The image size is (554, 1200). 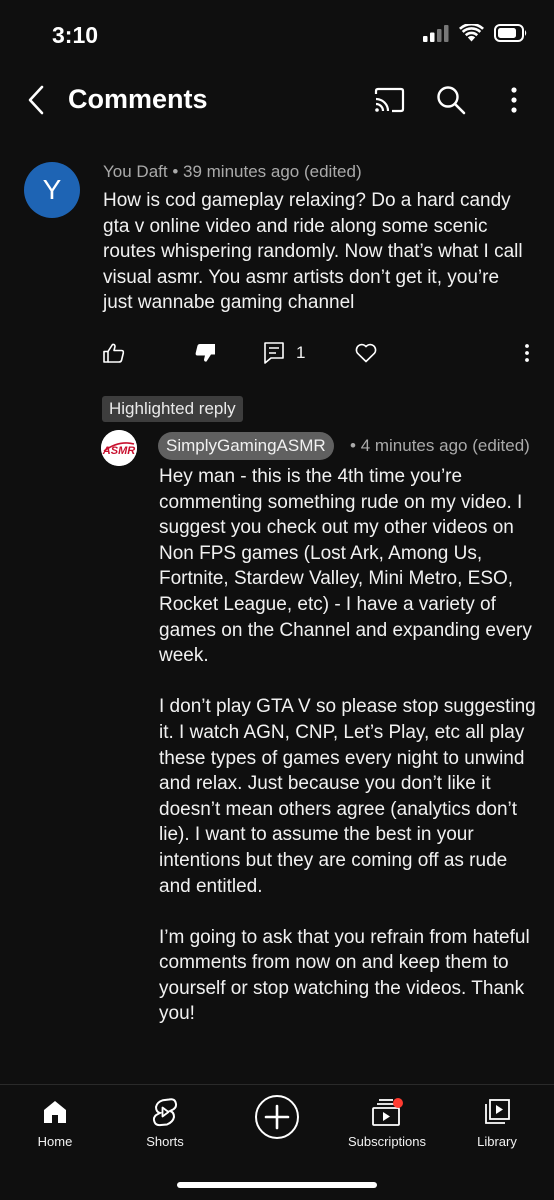 What do you see at coordinates (55, 1112) in the screenshot?
I see `home-icon` at bounding box center [55, 1112].